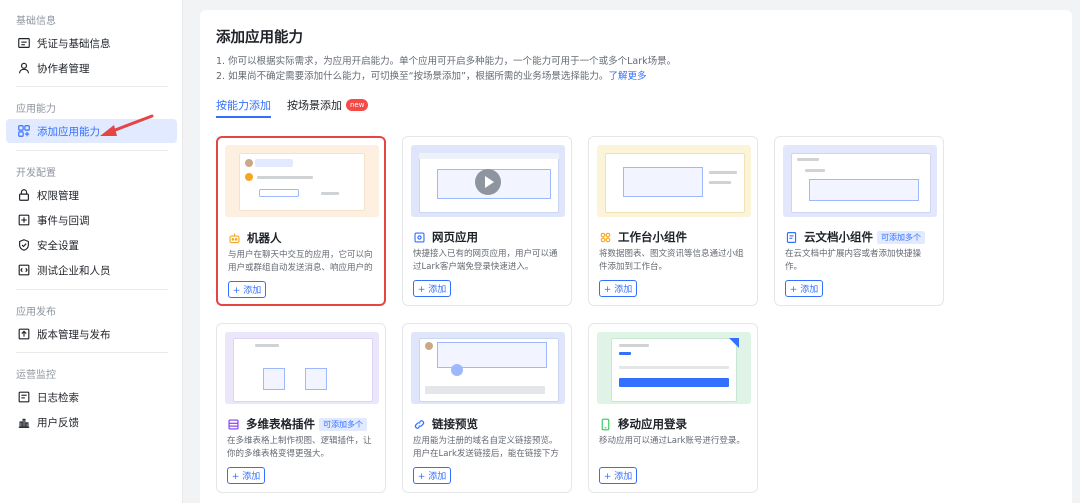 Image resolution: width=1080 pixels, height=503 pixels. What do you see at coordinates (859, 221) in the screenshot?
I see `capability-card-doc-widget: 云文档小组件 可添加多个 在云文档中扩展内容或者添加快捷操作。 + 添加` at bounding box center [859, 221].